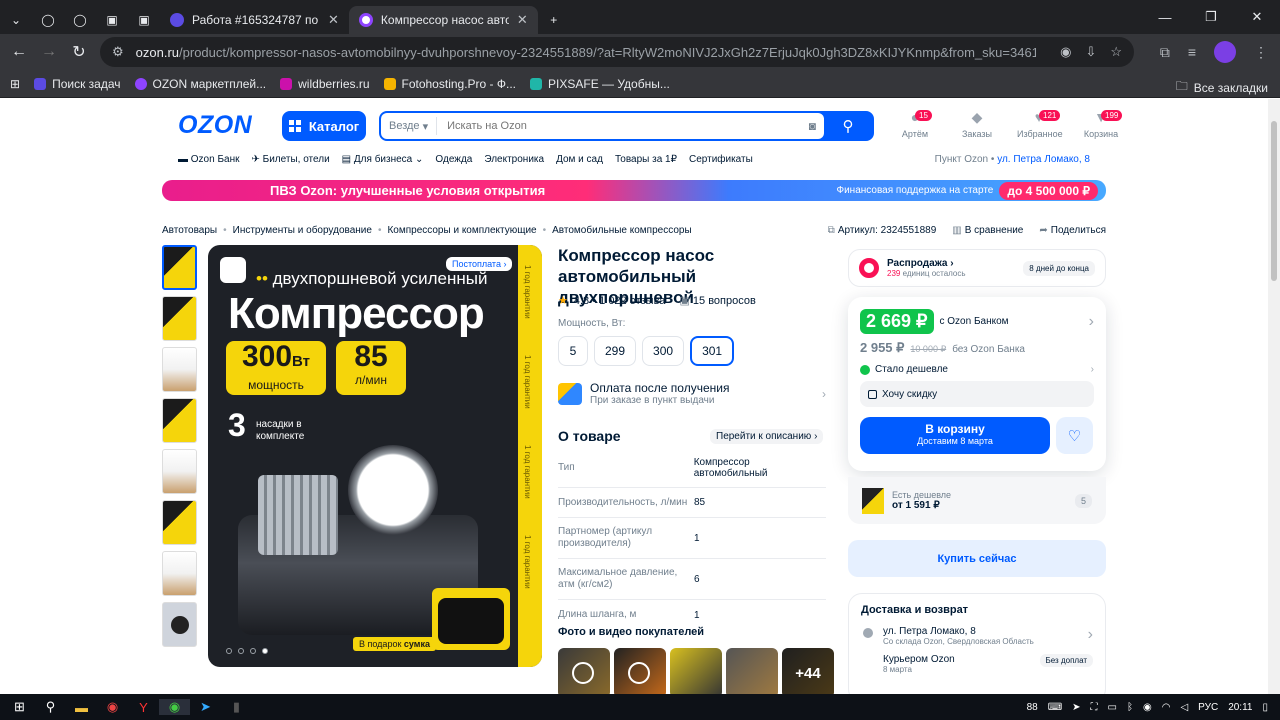 This screenshot has height=720, width=1280. What do you see at coordinates (236, 707) in the screenshot?
I see `app-icon: ▮` at bounding box center [236, 707].